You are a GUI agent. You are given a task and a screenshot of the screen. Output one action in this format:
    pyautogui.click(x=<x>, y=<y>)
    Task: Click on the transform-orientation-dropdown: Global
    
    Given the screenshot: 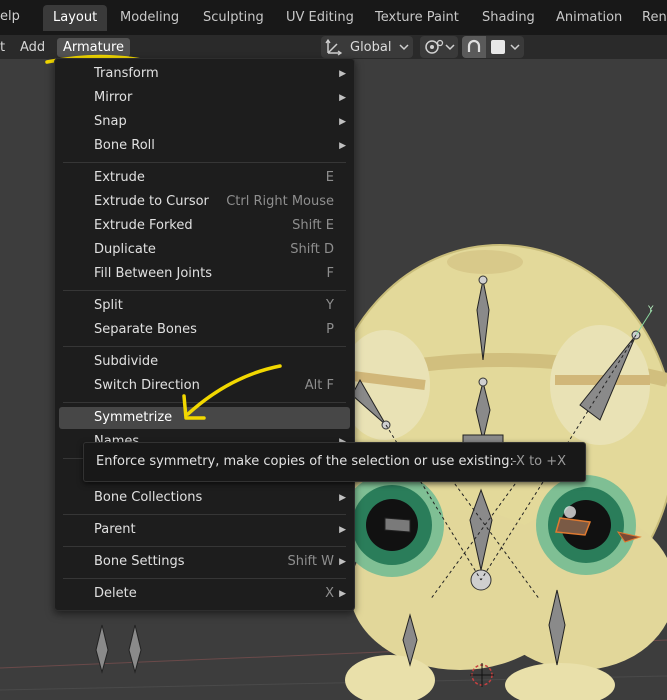 What is the action you would take?
    pyautogui.click(x=367, y=47)
    